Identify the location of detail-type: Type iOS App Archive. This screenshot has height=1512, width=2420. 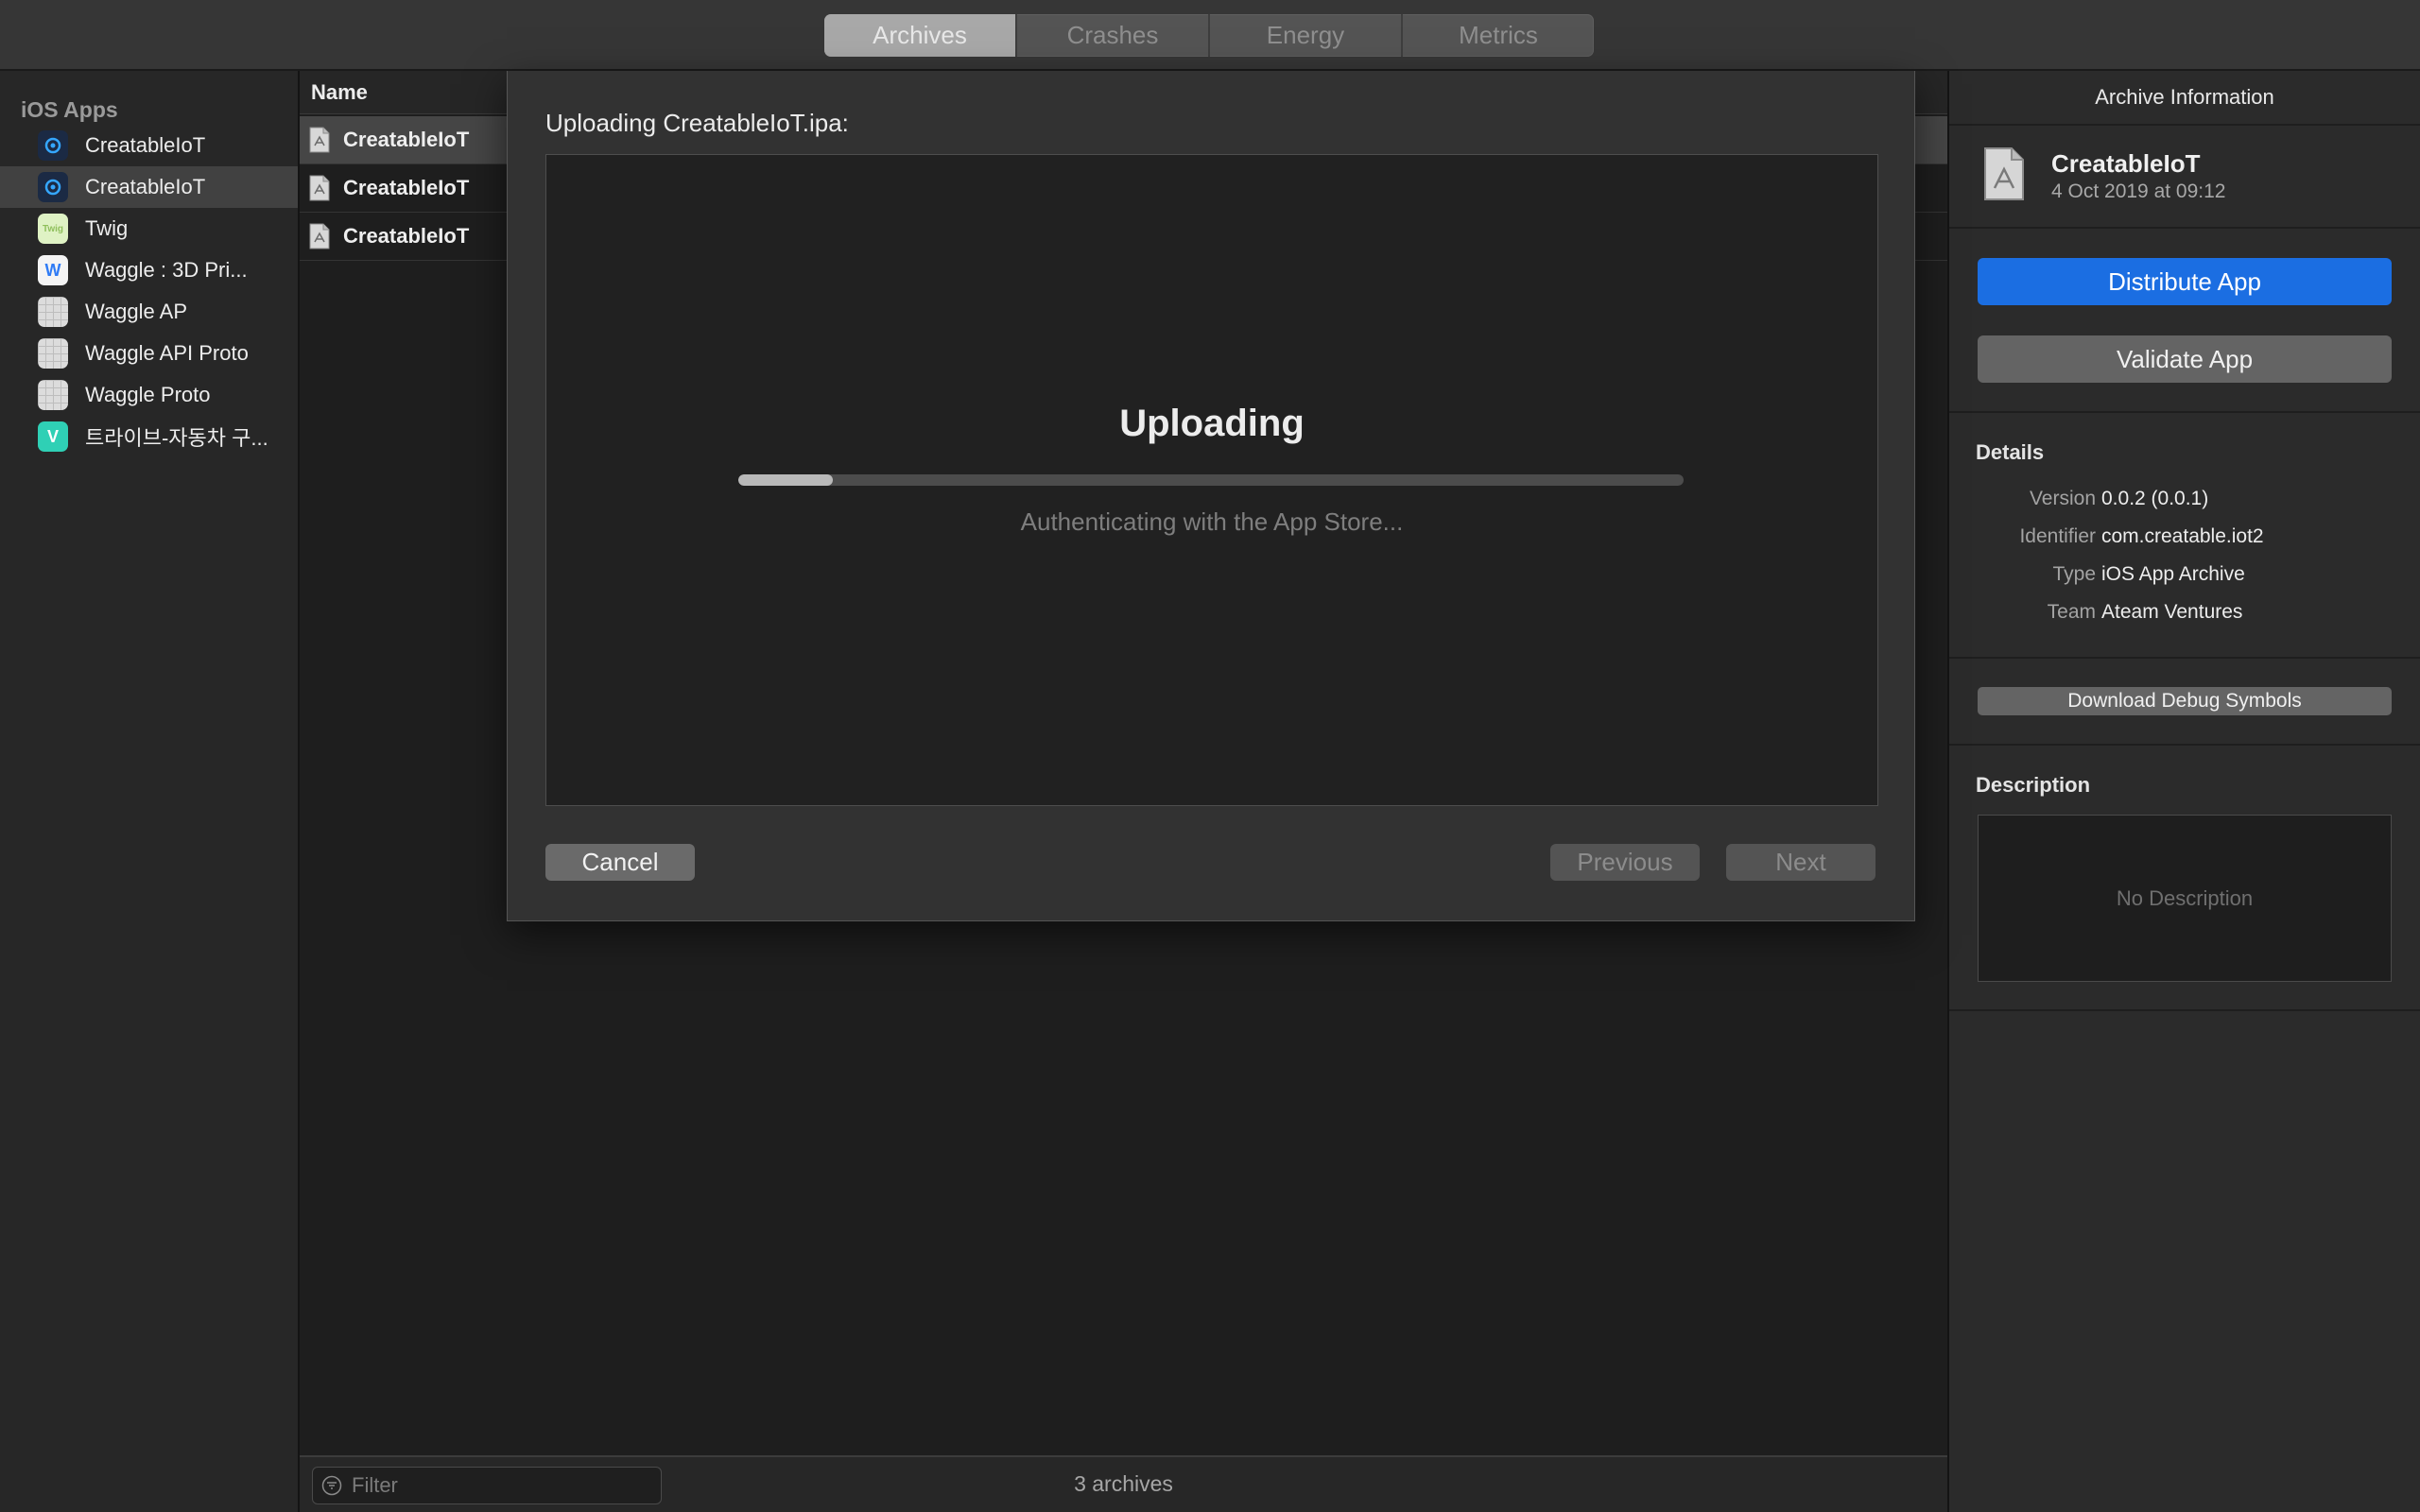
(2184, 582).